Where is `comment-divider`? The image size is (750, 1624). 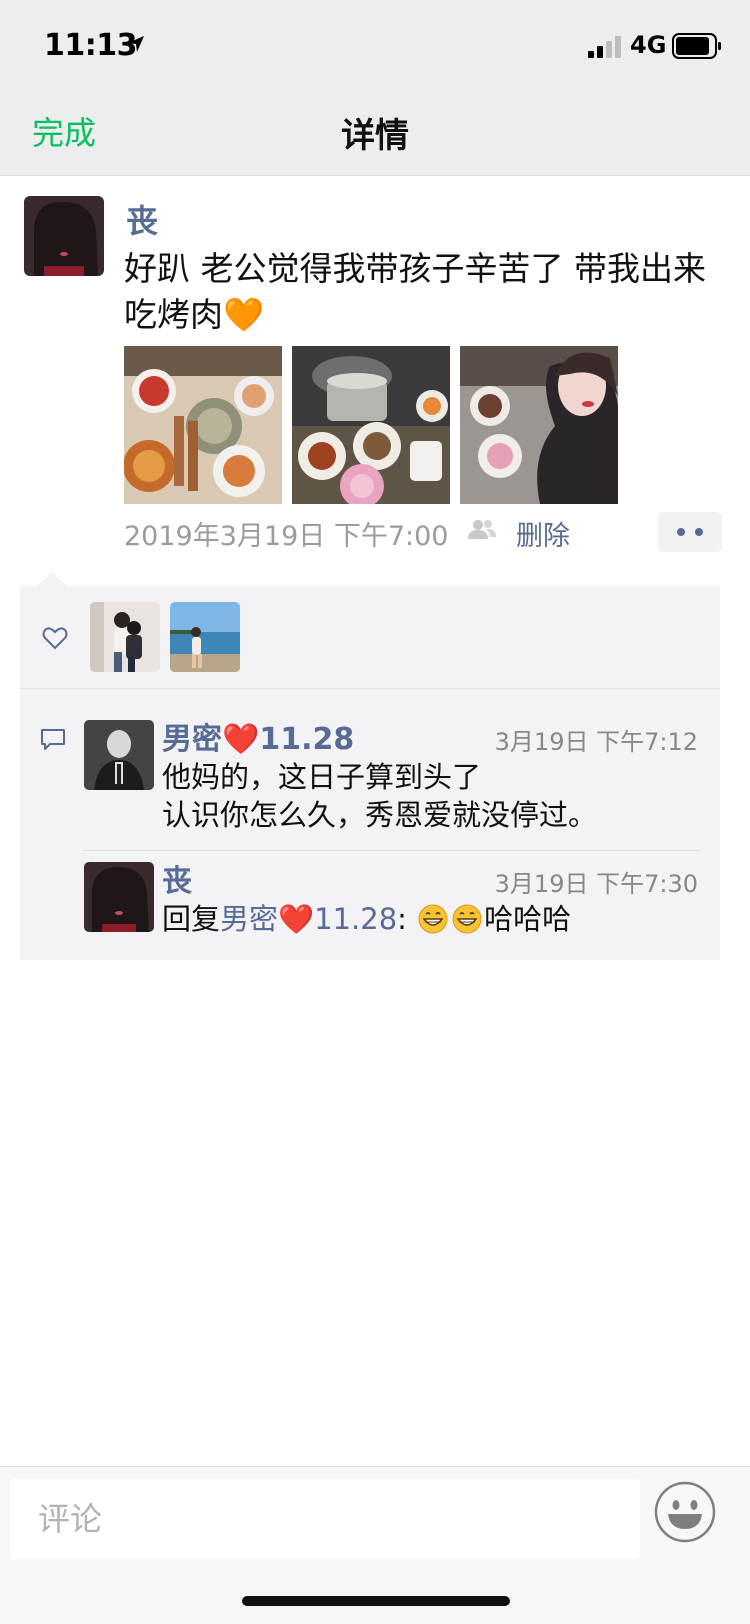
comment-divider is located at coordinates (391, 850).